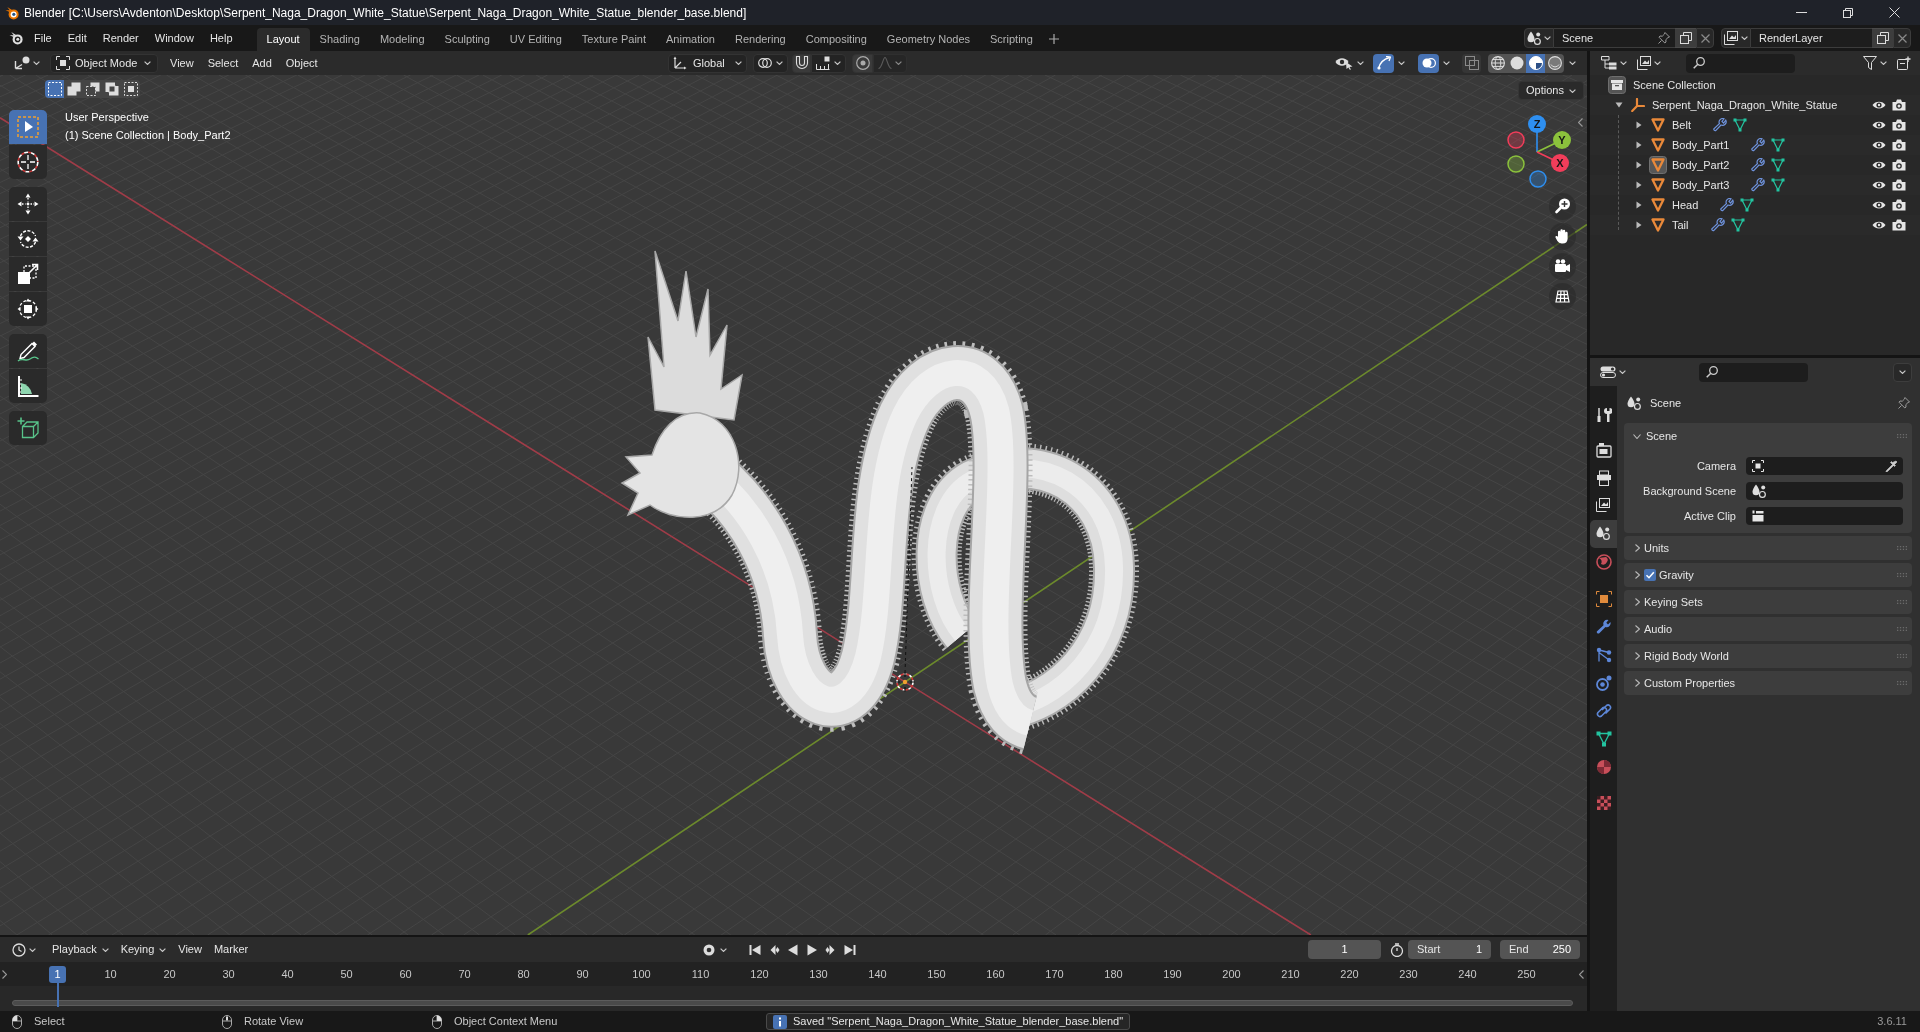 This screenshot has width=1920, height=1032. I want to click on workspace-tab: Geometry Nodes, so click(928, 39).